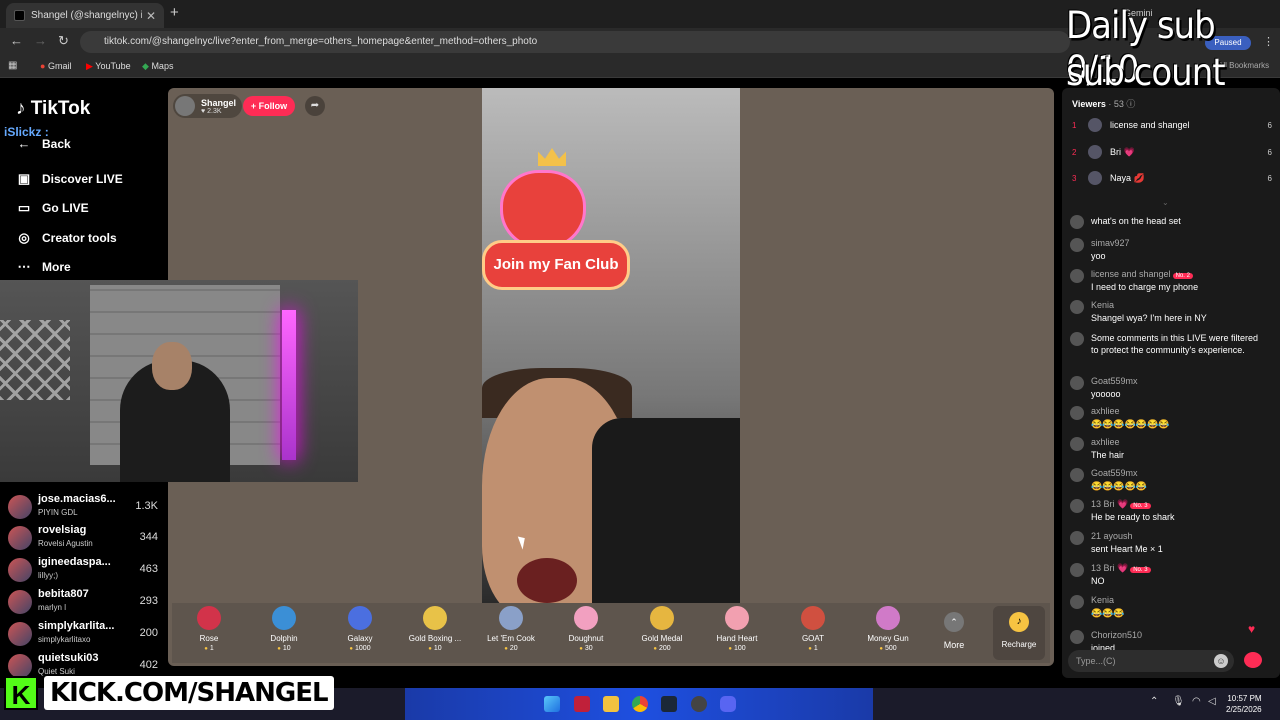  Describe the element at coordinates (737, 629) in the screenshot. I see `gift-item: Hand Heart100` at that location.